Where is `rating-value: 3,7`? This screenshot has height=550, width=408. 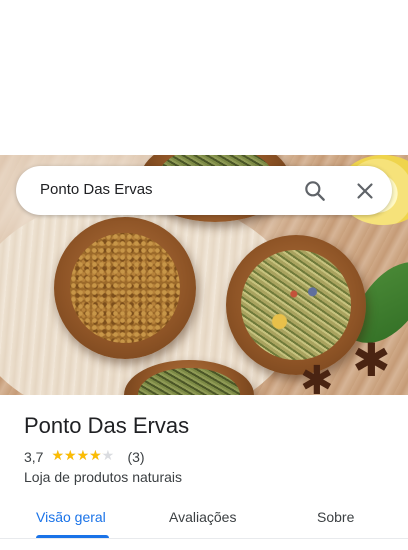 rating-value: 3,7 is located at coordinates (34, 457).